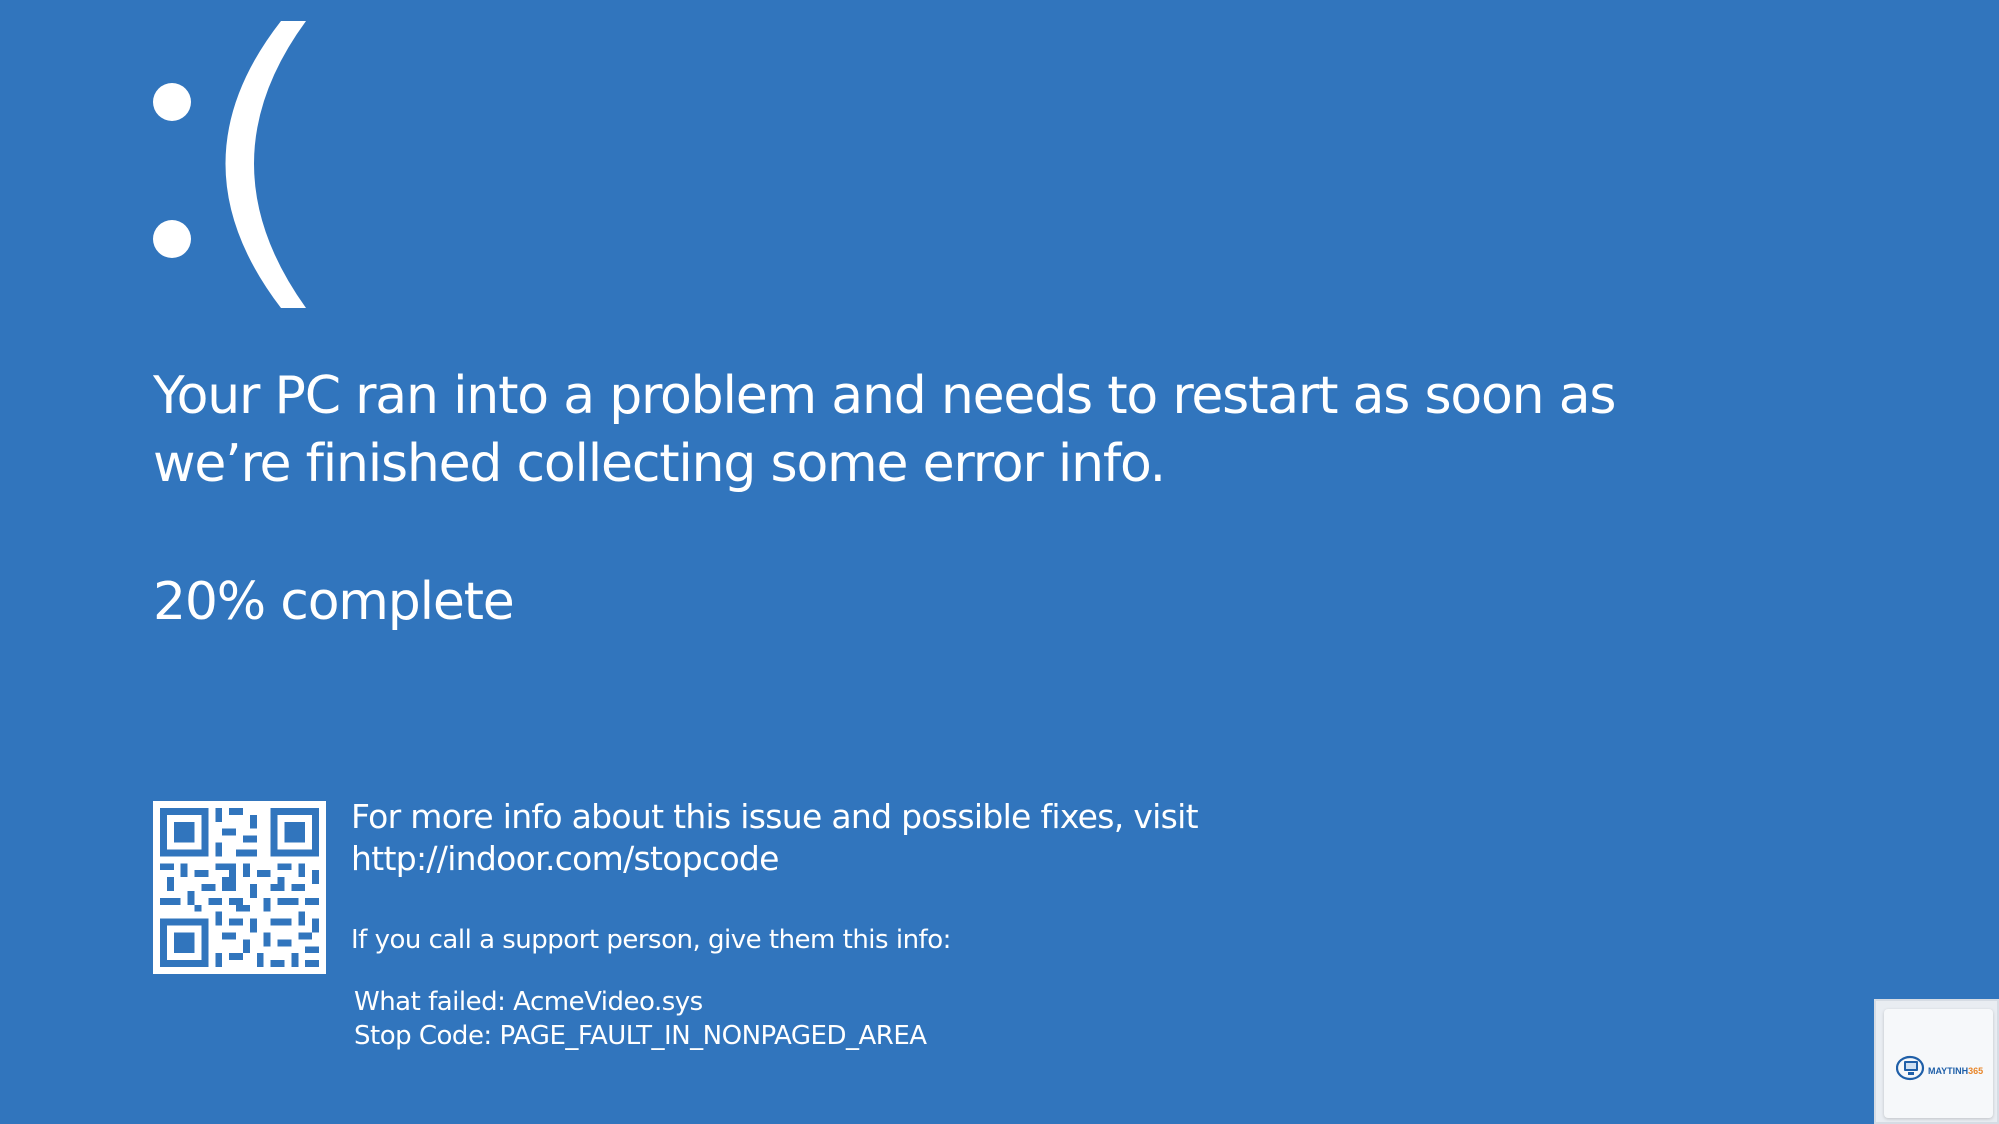 This screenshot has height=1124, width=1999. What do you see at coordinates (229, 164) in the screenshot?
I see `sad-face-icon` at bounding box center [229, 164].